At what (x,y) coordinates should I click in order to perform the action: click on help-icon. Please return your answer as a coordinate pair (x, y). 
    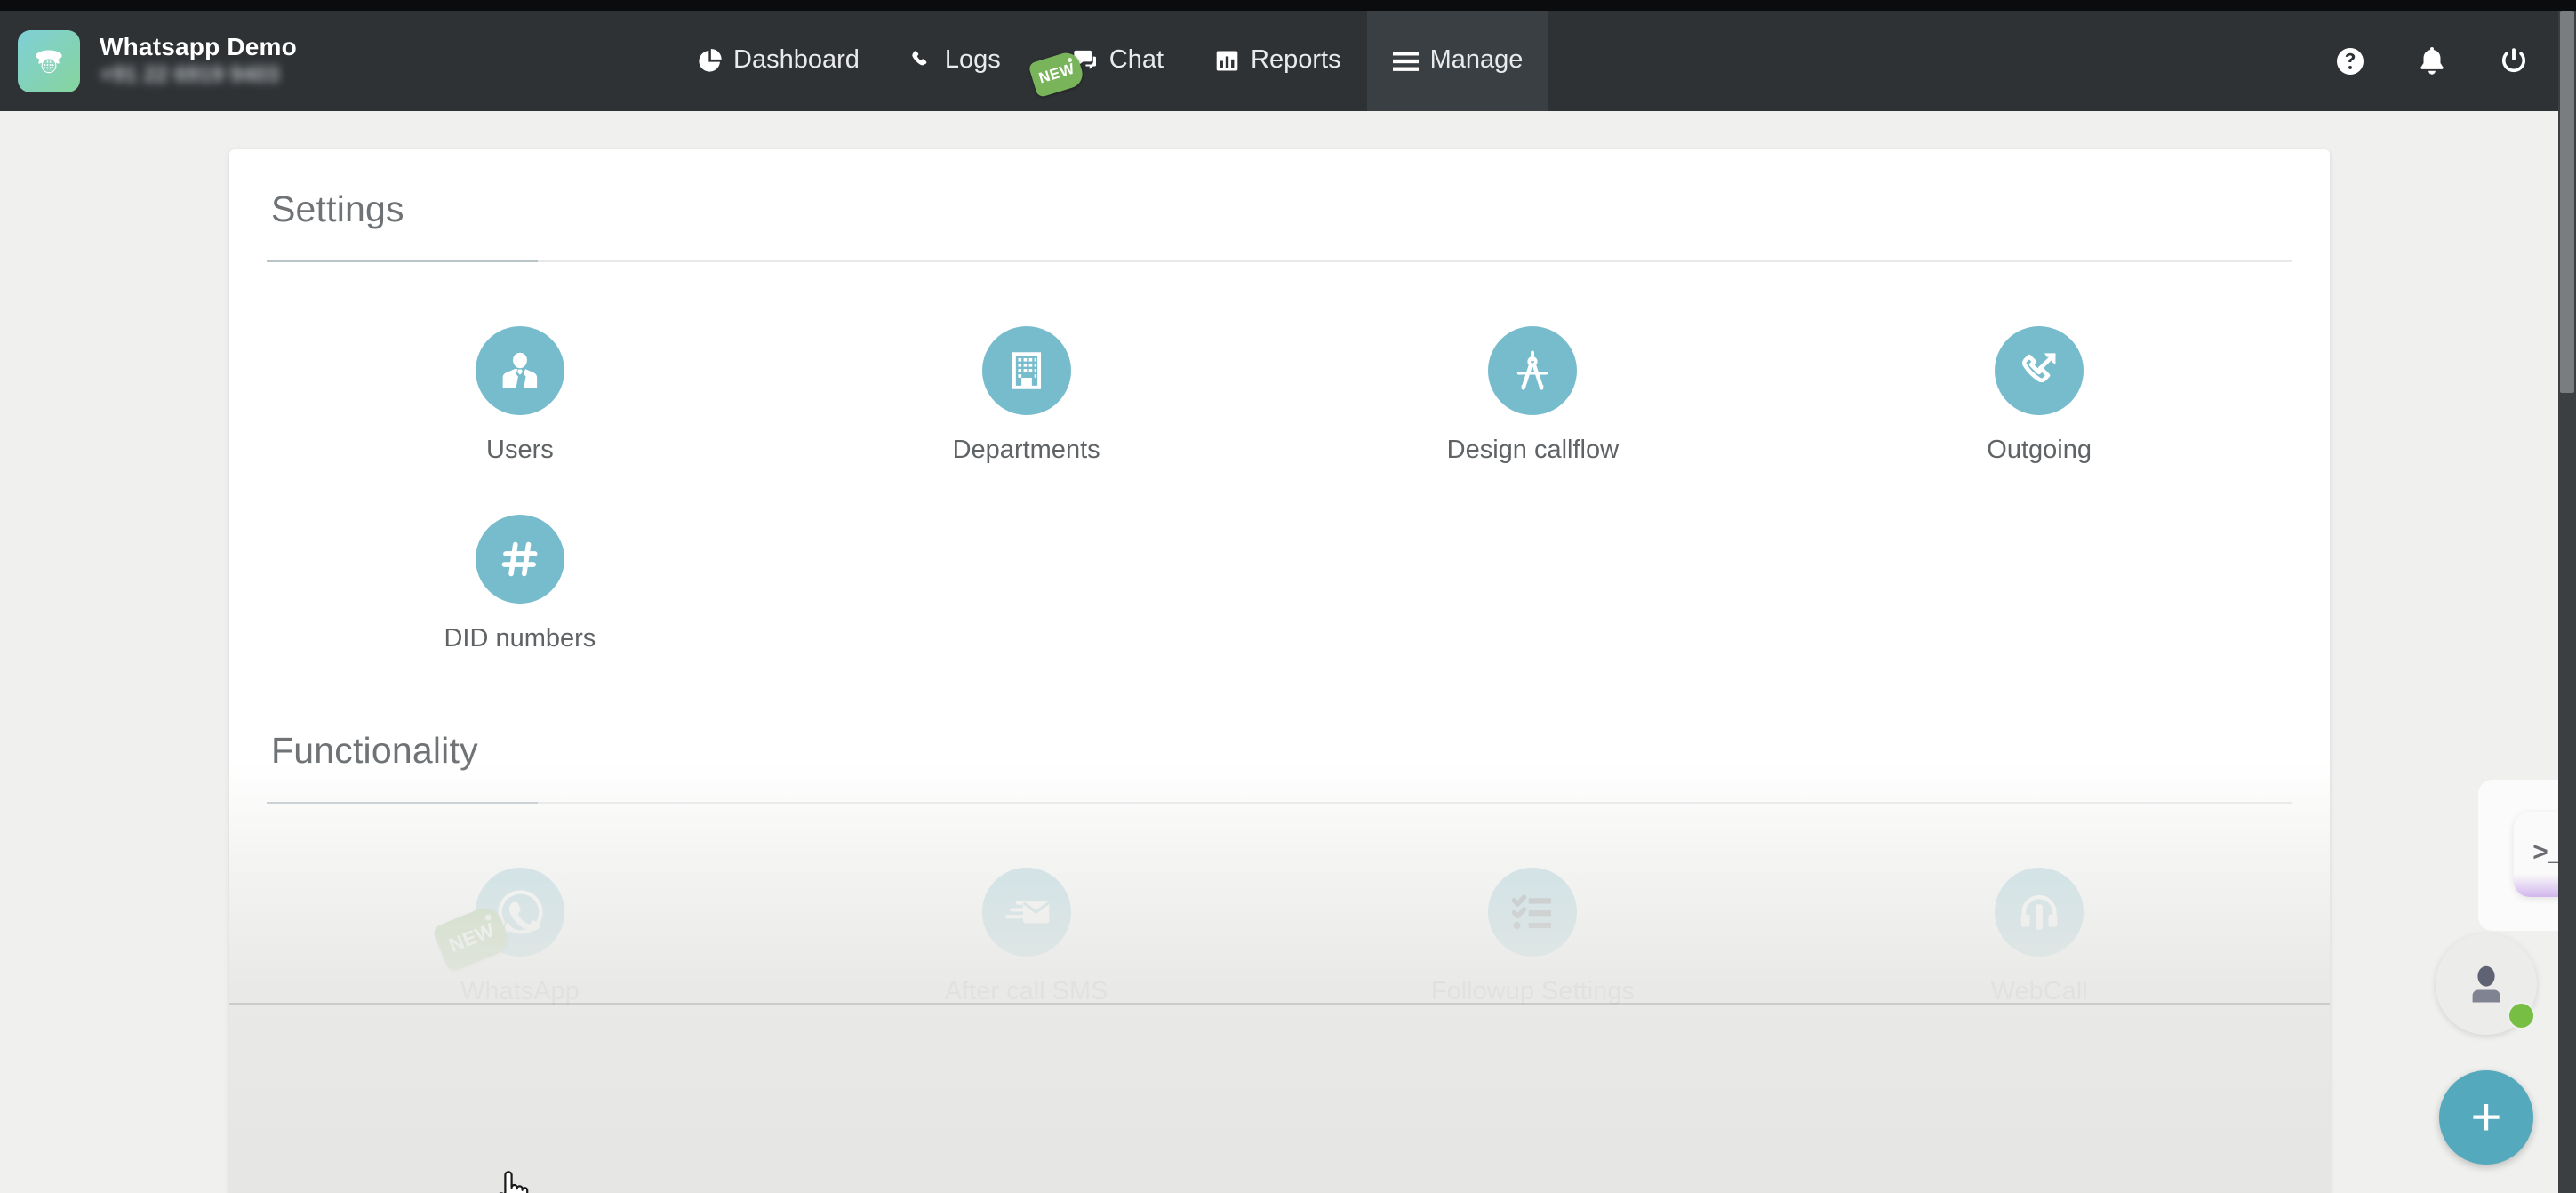
    Looking at the image, I should click on (2350, 61).